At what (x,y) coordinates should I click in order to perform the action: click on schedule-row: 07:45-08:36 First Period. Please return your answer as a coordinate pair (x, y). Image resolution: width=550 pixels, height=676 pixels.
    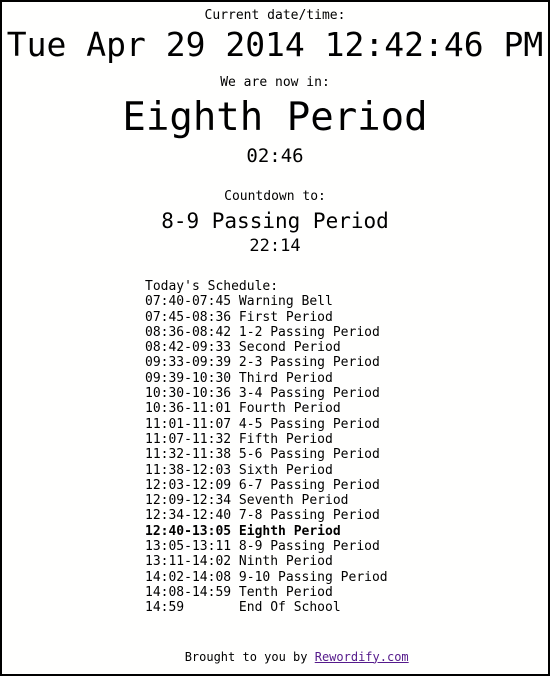
    Looking at the image, I should click on (239, 317).